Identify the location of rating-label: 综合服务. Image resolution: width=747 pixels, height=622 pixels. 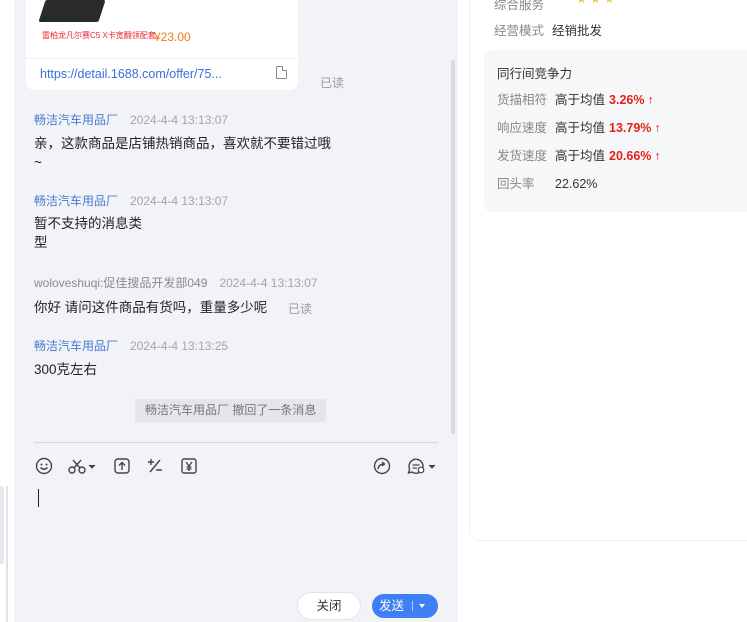
(519, 6).